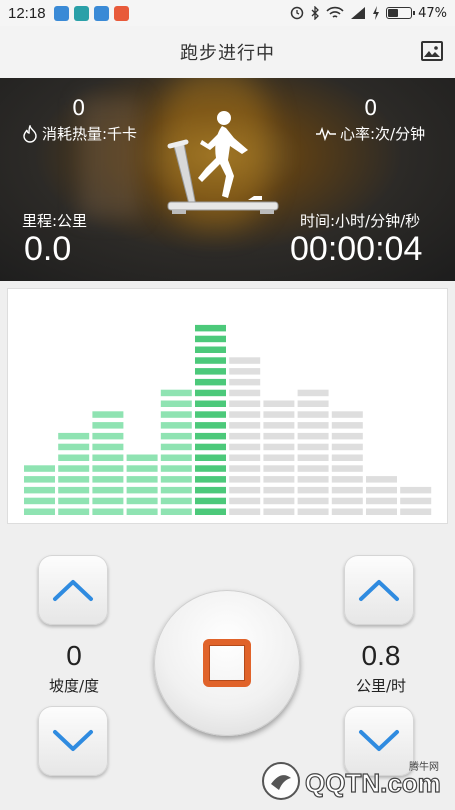 The height and width of the screenshot is (810, 455). Describe the element at coordinates (356, 249) in the screenshot. I see `elapsed-time-value: 00:00:04` at that location.